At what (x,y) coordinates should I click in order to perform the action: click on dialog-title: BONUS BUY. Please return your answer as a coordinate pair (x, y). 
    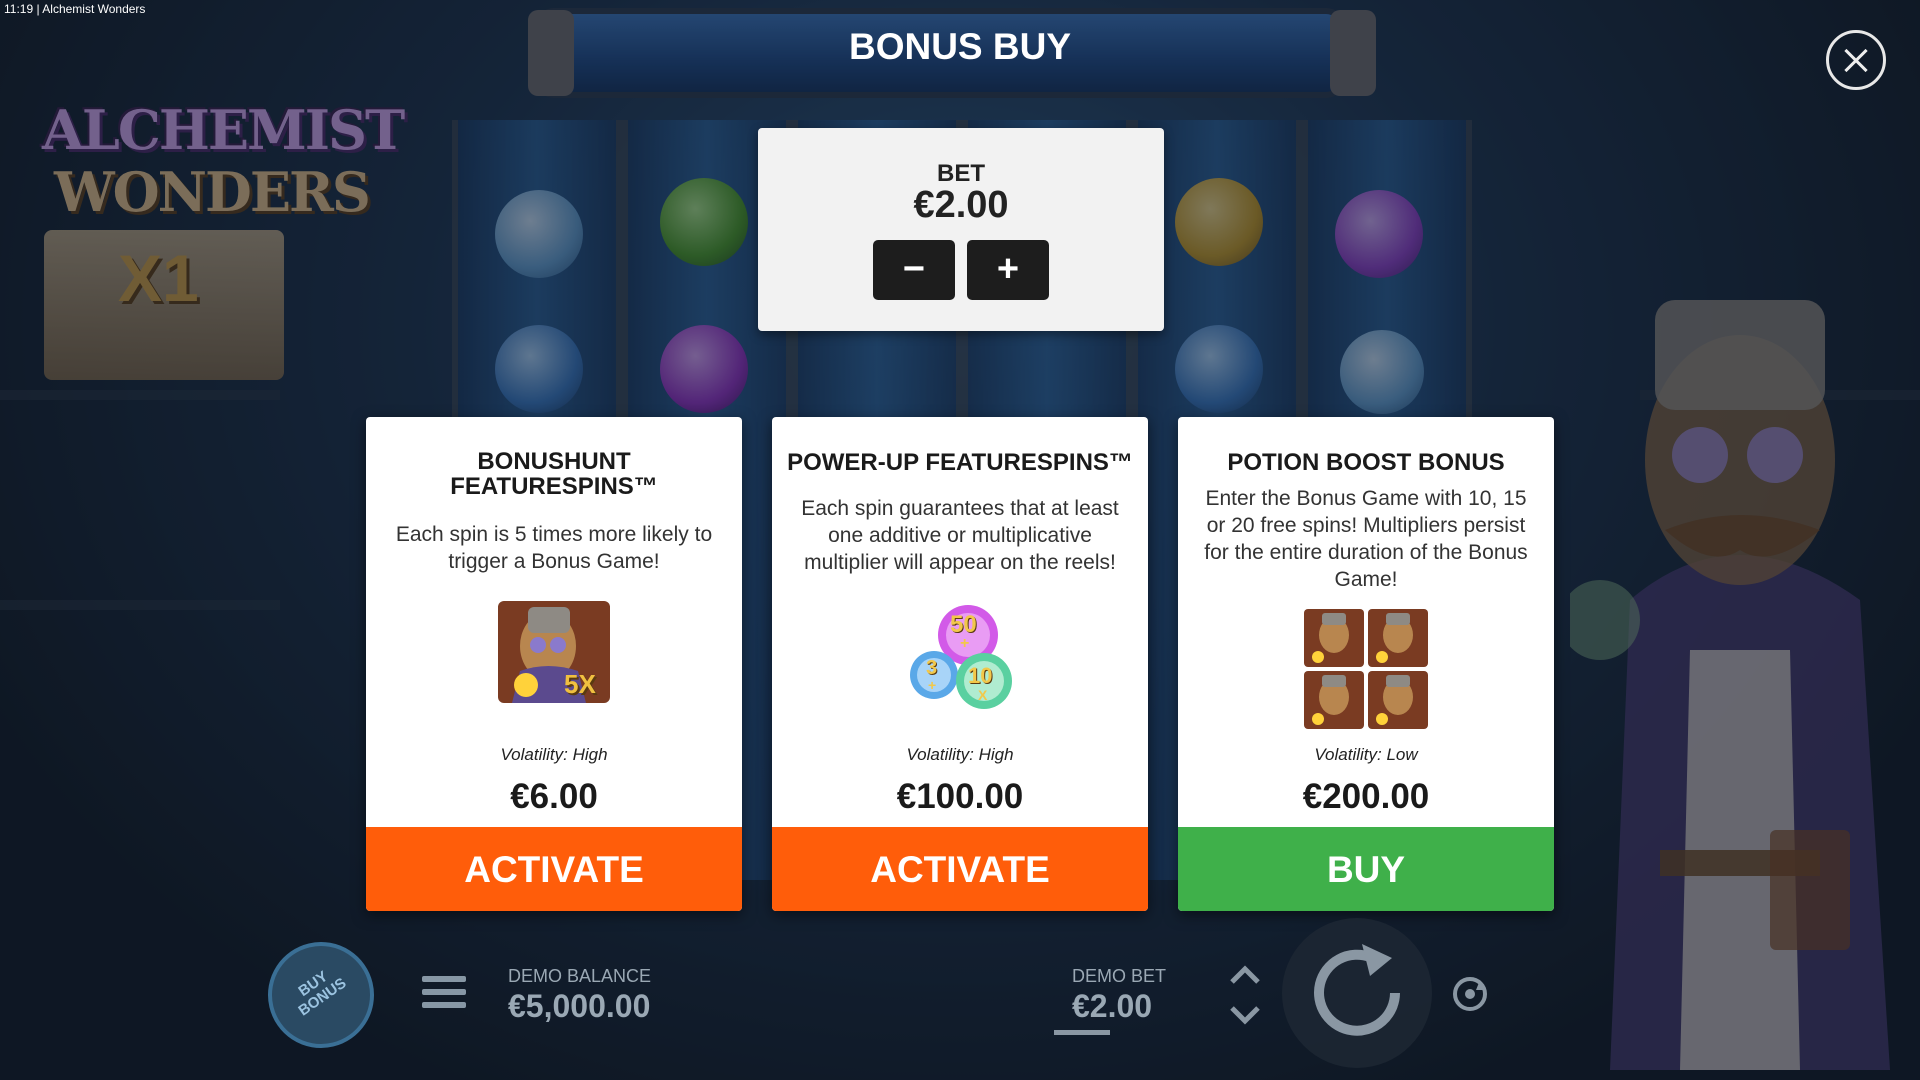
    Looking at the image, I should click on (960, 46).